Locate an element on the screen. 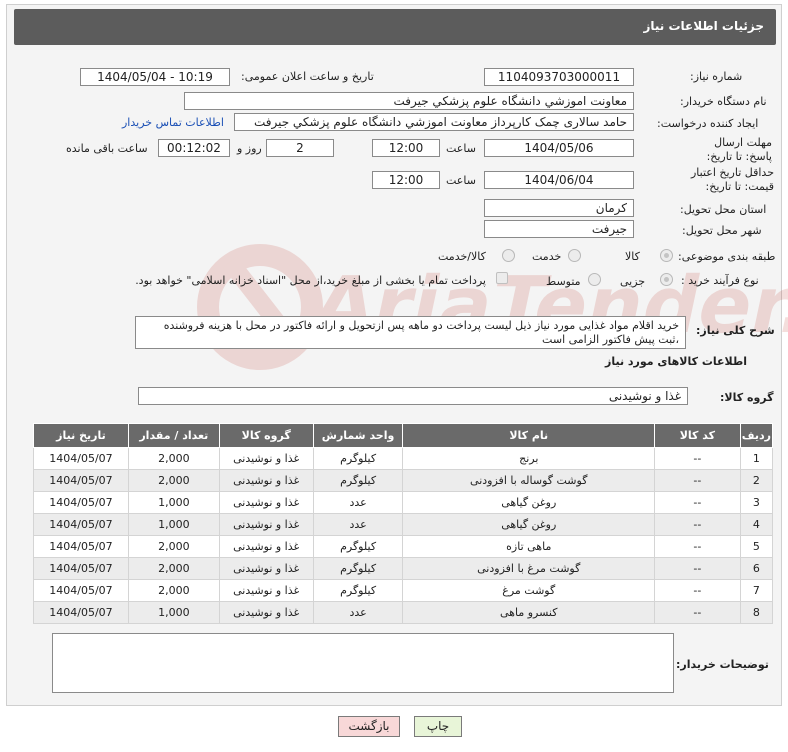 Image resolution: width=788 pixels, height=752 pixels. category-goods-service-radio is located at coordinates (508, 255).